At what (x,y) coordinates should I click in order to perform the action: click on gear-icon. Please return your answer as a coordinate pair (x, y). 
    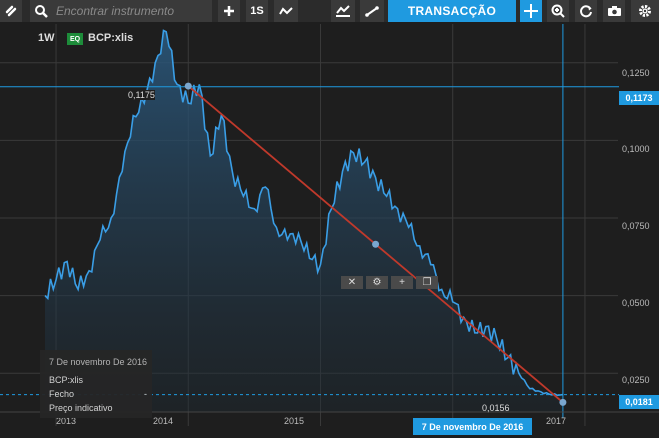
    Looking at the image, I should click on (645, 11).